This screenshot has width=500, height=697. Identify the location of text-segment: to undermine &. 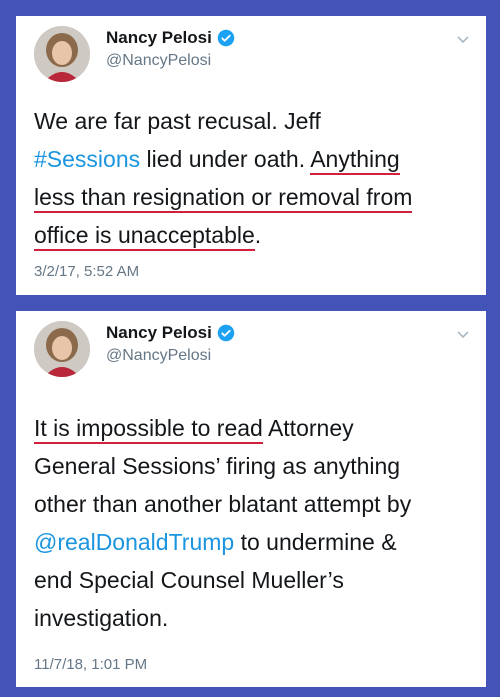
(315, 542).